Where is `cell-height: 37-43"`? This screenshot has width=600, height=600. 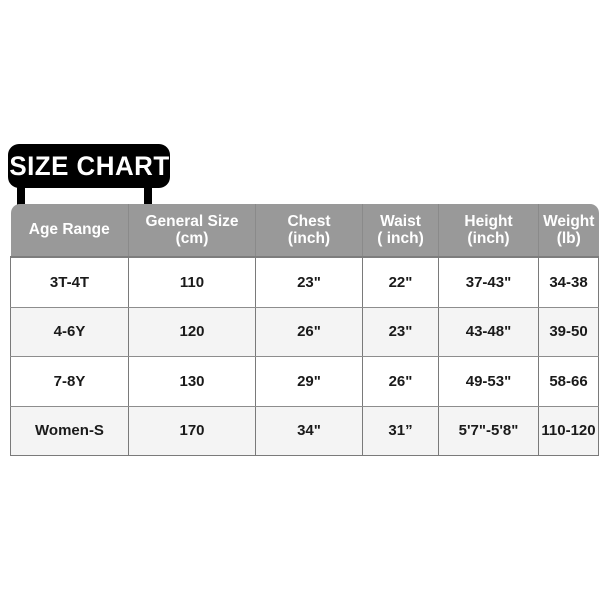 cell-height: 37-43" is located at coordinates (488, 282).